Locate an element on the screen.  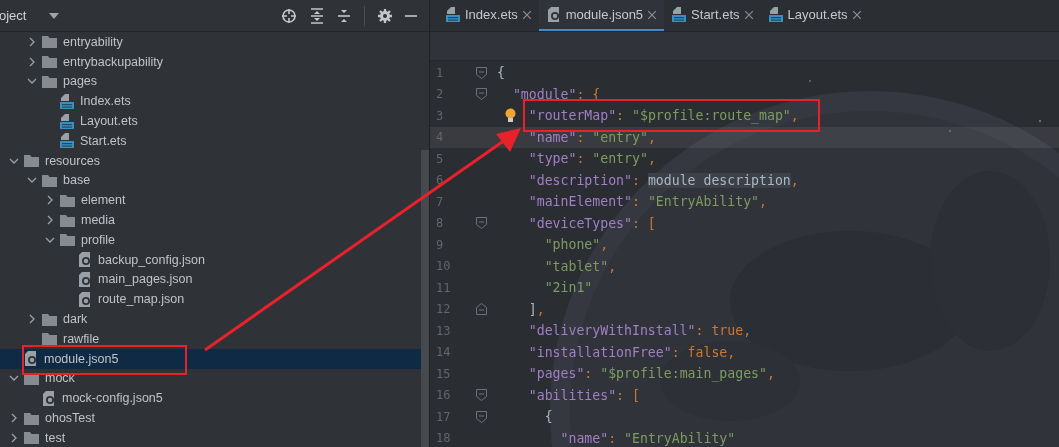
tree-item: mock-config.json5 is located at coordinates (94, 398).